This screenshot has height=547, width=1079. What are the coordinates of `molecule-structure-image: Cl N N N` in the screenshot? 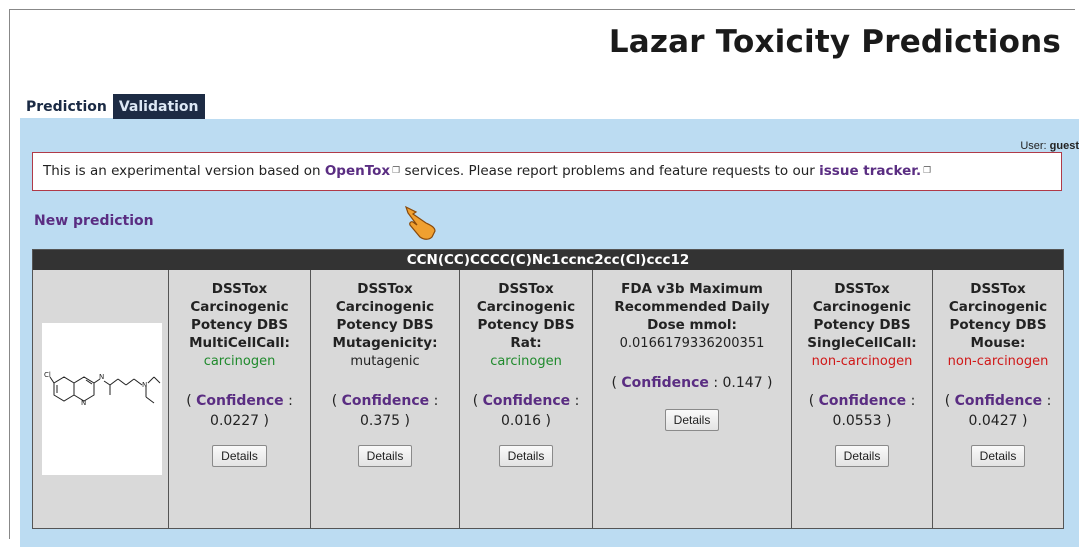 It's located at (102, 399).